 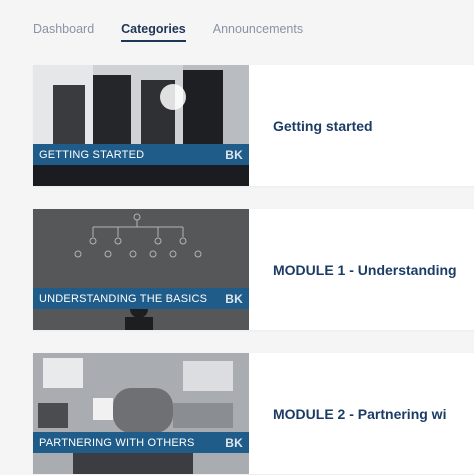 What do you see at coordinates (123, 298) in the screenshot?
I see `banner-text: UNDERSTANDING THE BASICS` at bounding box center [123, 298].